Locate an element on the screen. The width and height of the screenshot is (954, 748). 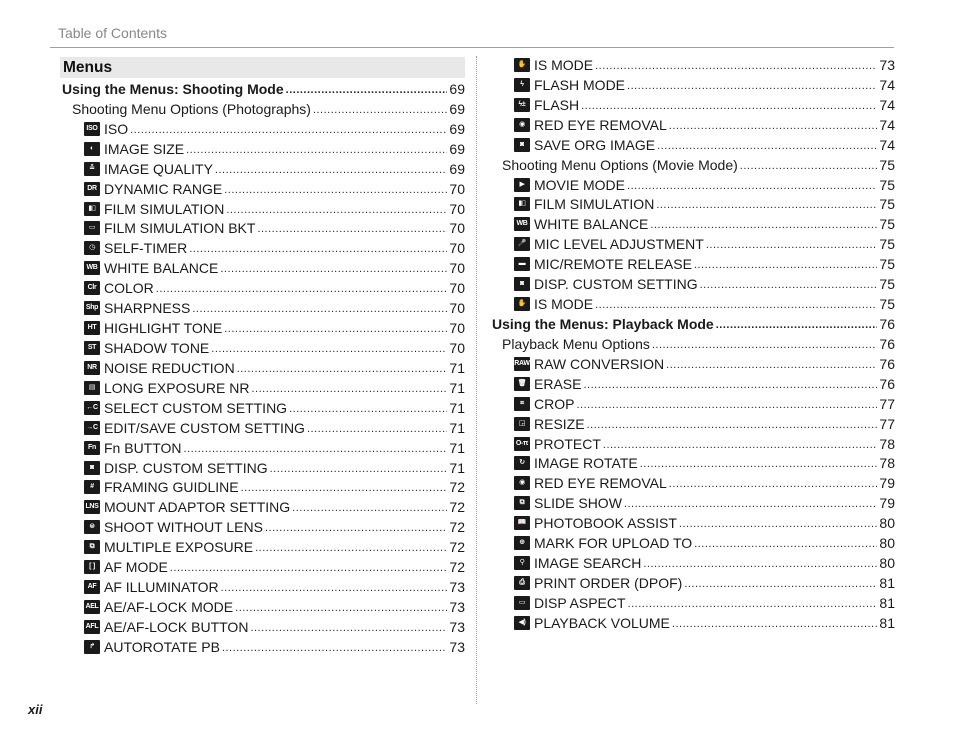
toc-entry-page: 81 is located at coordinates (887, 622).